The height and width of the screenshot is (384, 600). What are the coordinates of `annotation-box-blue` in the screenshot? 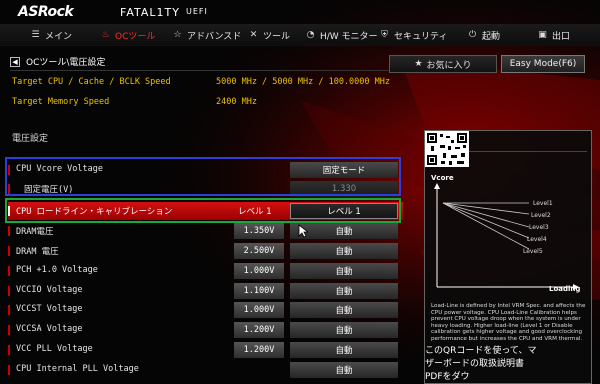 It's located at (203, 176).